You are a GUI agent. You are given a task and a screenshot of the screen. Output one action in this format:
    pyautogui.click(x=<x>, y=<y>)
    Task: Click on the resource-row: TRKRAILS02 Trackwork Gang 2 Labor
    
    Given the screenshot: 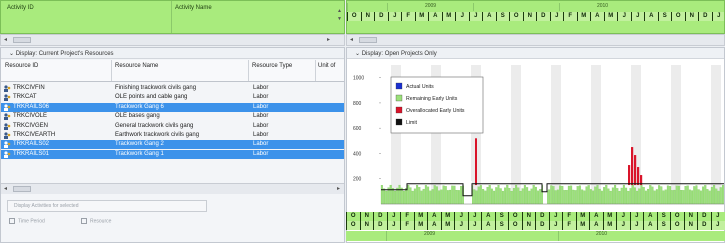 What is the action you would take?
    pyautogui.click(x=172, y=145)
    